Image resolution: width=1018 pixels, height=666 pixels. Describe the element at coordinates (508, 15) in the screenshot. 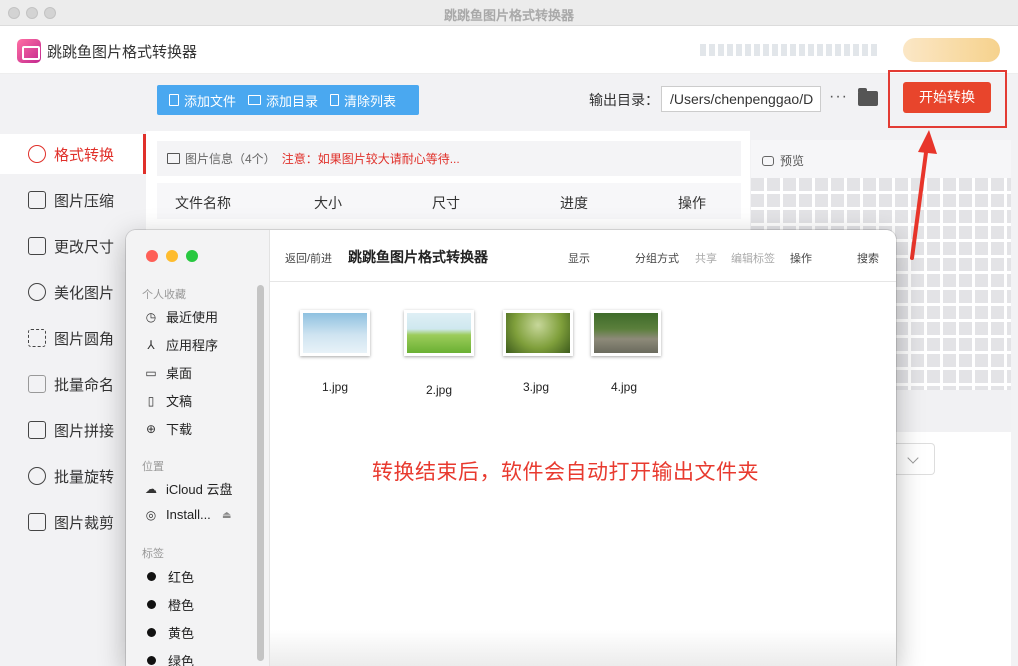

I see `window-title: 跳跳鱼图片格式转换器` at that location.